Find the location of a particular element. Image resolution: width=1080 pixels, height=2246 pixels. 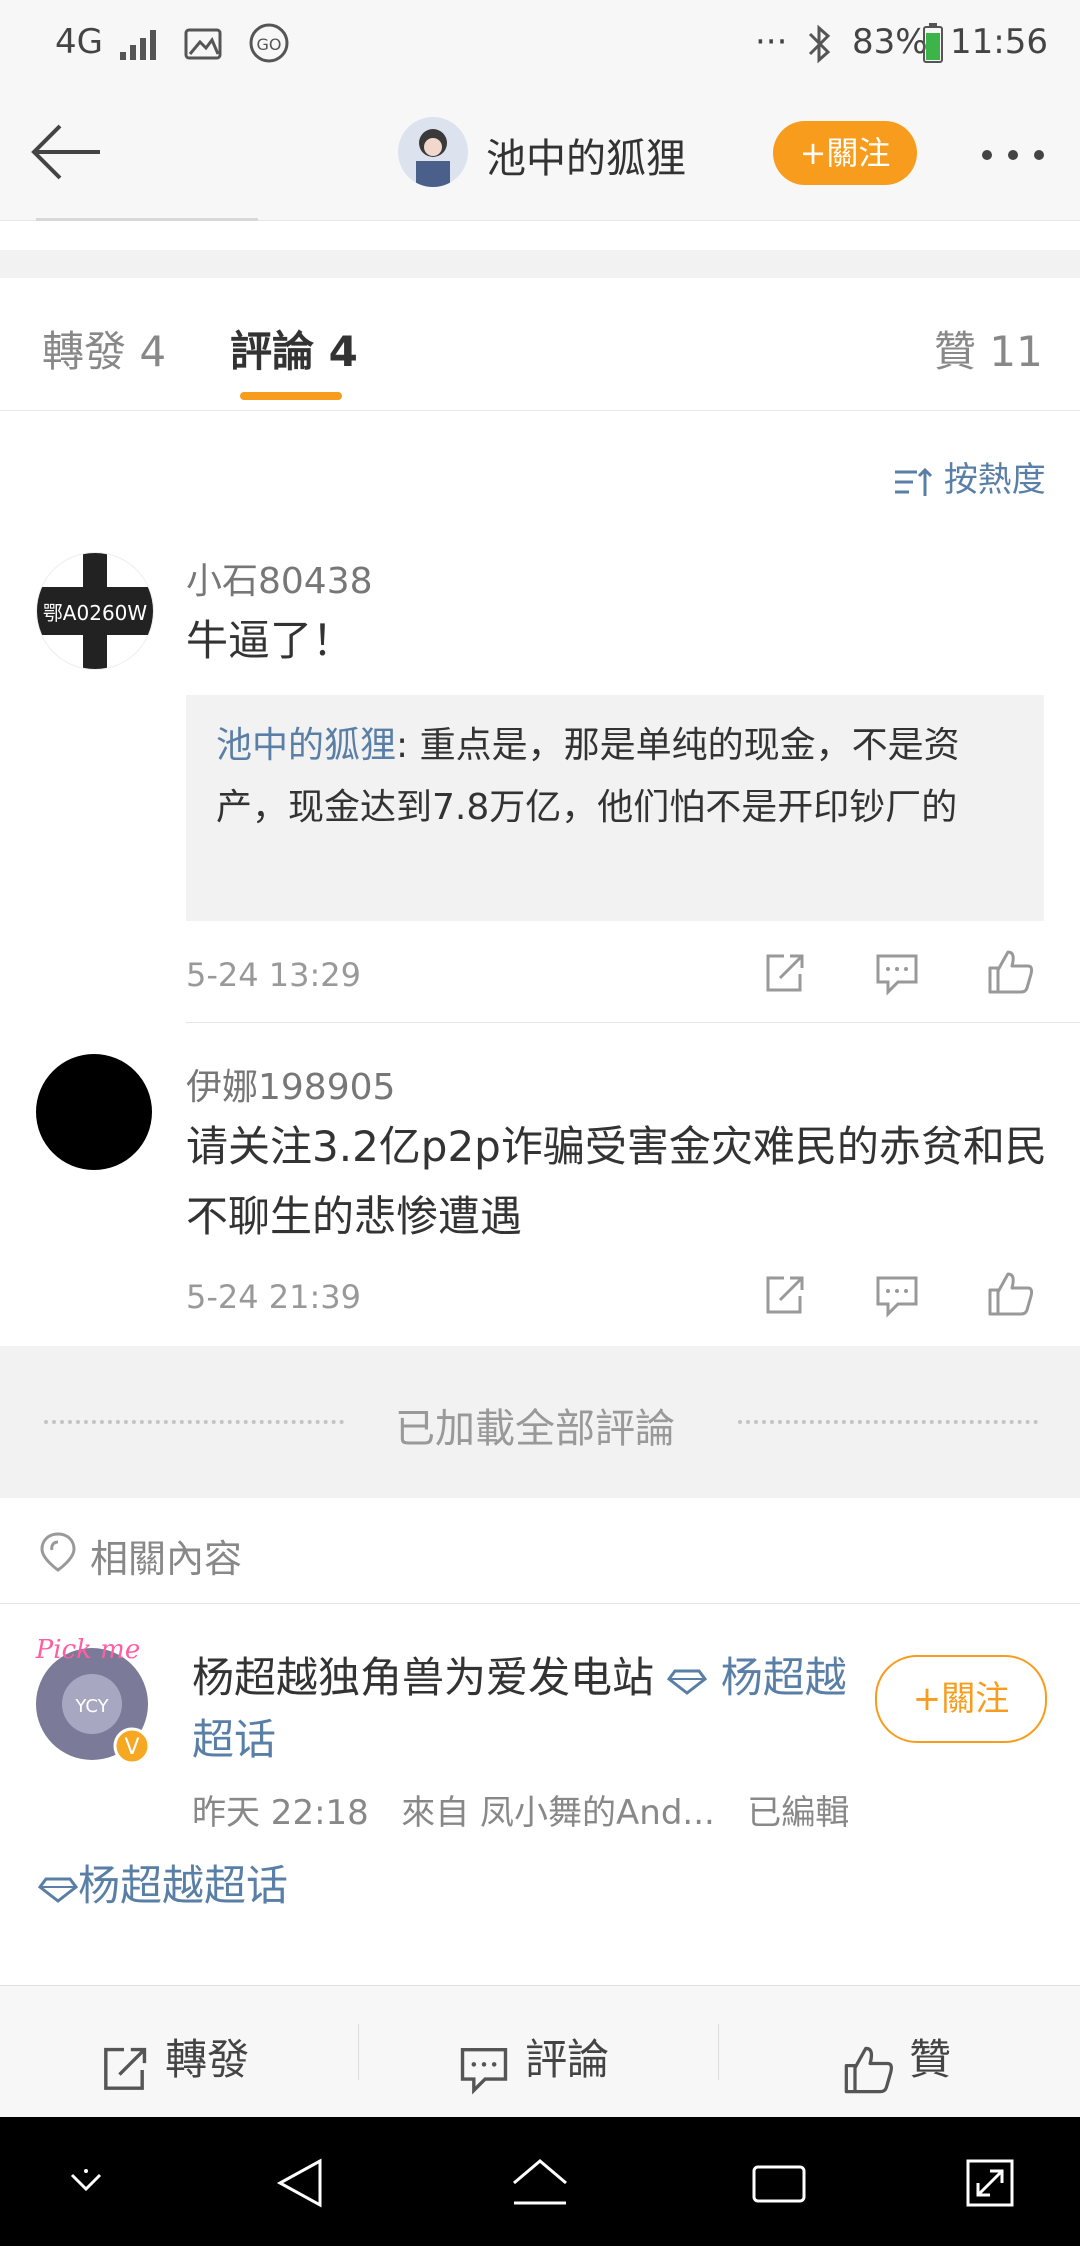

home-icon is located at coordinates (540, 2183).